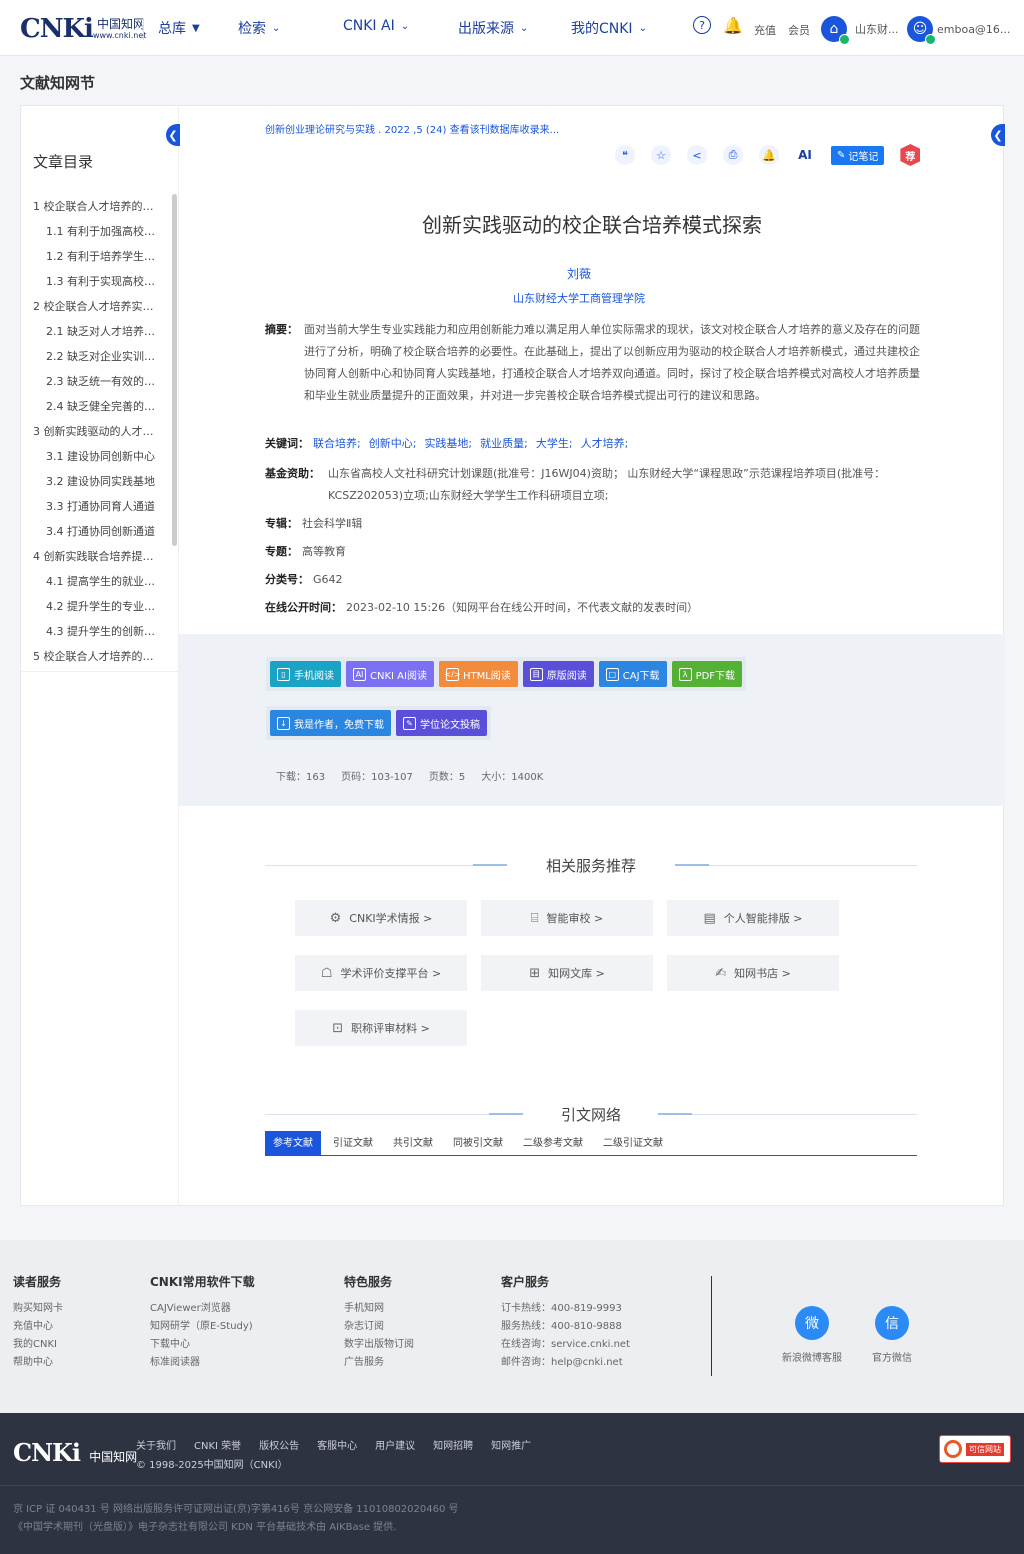 Image resolution: width=1024 pixels, height=1554 pixels. I want to click on footer-link: 广告服务, so click(379, 1363).